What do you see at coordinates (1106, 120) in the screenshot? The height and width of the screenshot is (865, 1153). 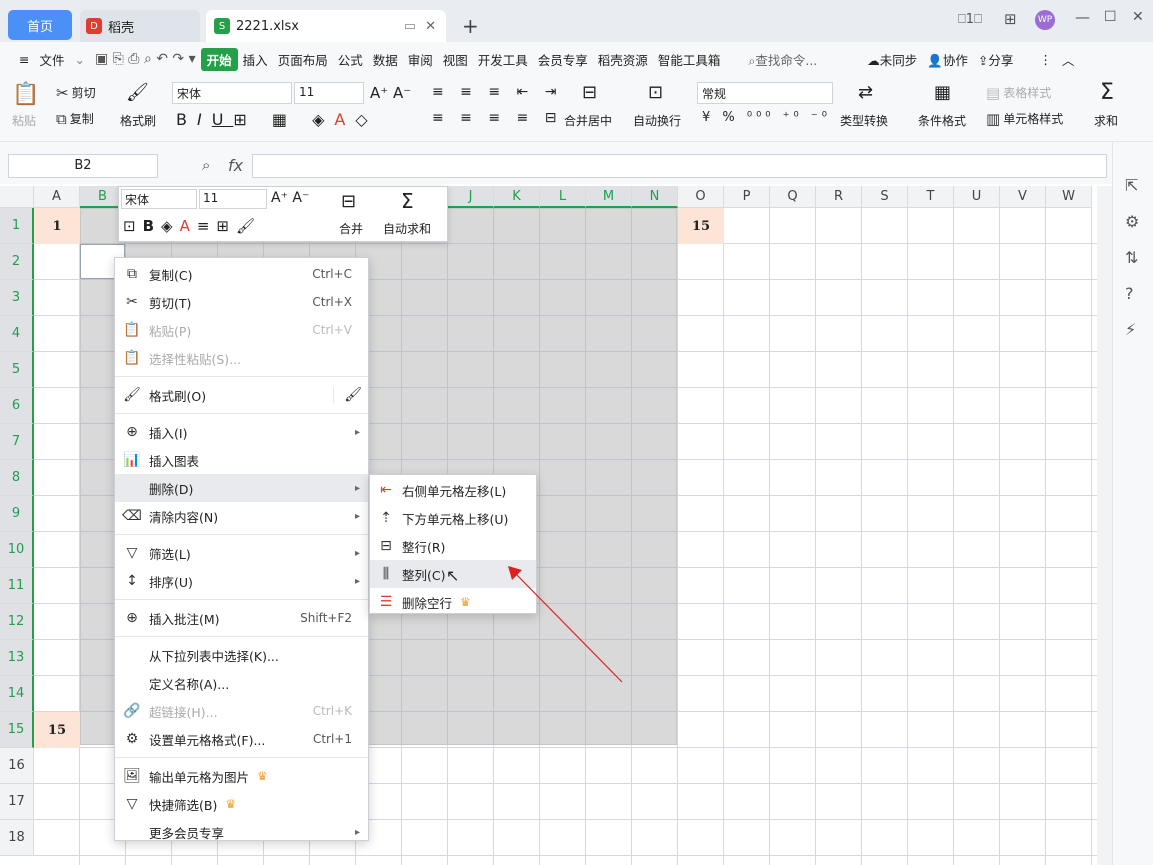 I see `sum-button: 求和` at bounding box center [1106, 120].